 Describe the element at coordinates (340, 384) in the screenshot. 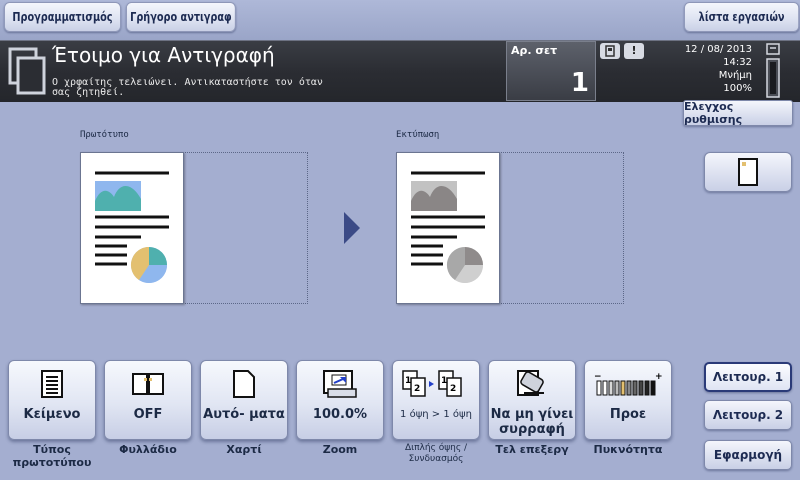

I see `zoom-icon` at that location.